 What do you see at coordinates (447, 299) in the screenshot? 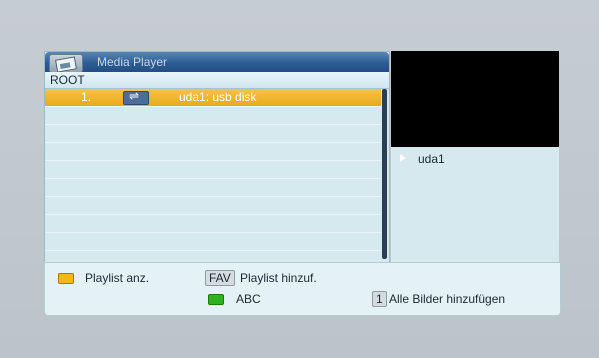
I see `number-one-key-label: Alle Bilder hinzufügen` at bounding box center [447, 299].